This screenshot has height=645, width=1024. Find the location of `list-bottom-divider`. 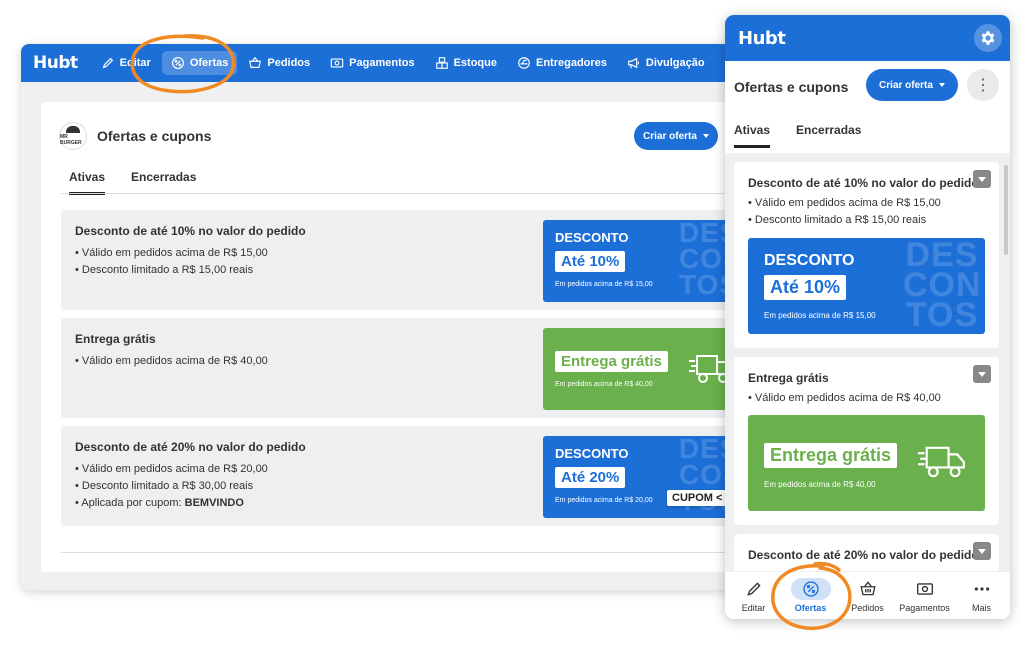

list-bottom-divider is located at coordinates (411, 552).